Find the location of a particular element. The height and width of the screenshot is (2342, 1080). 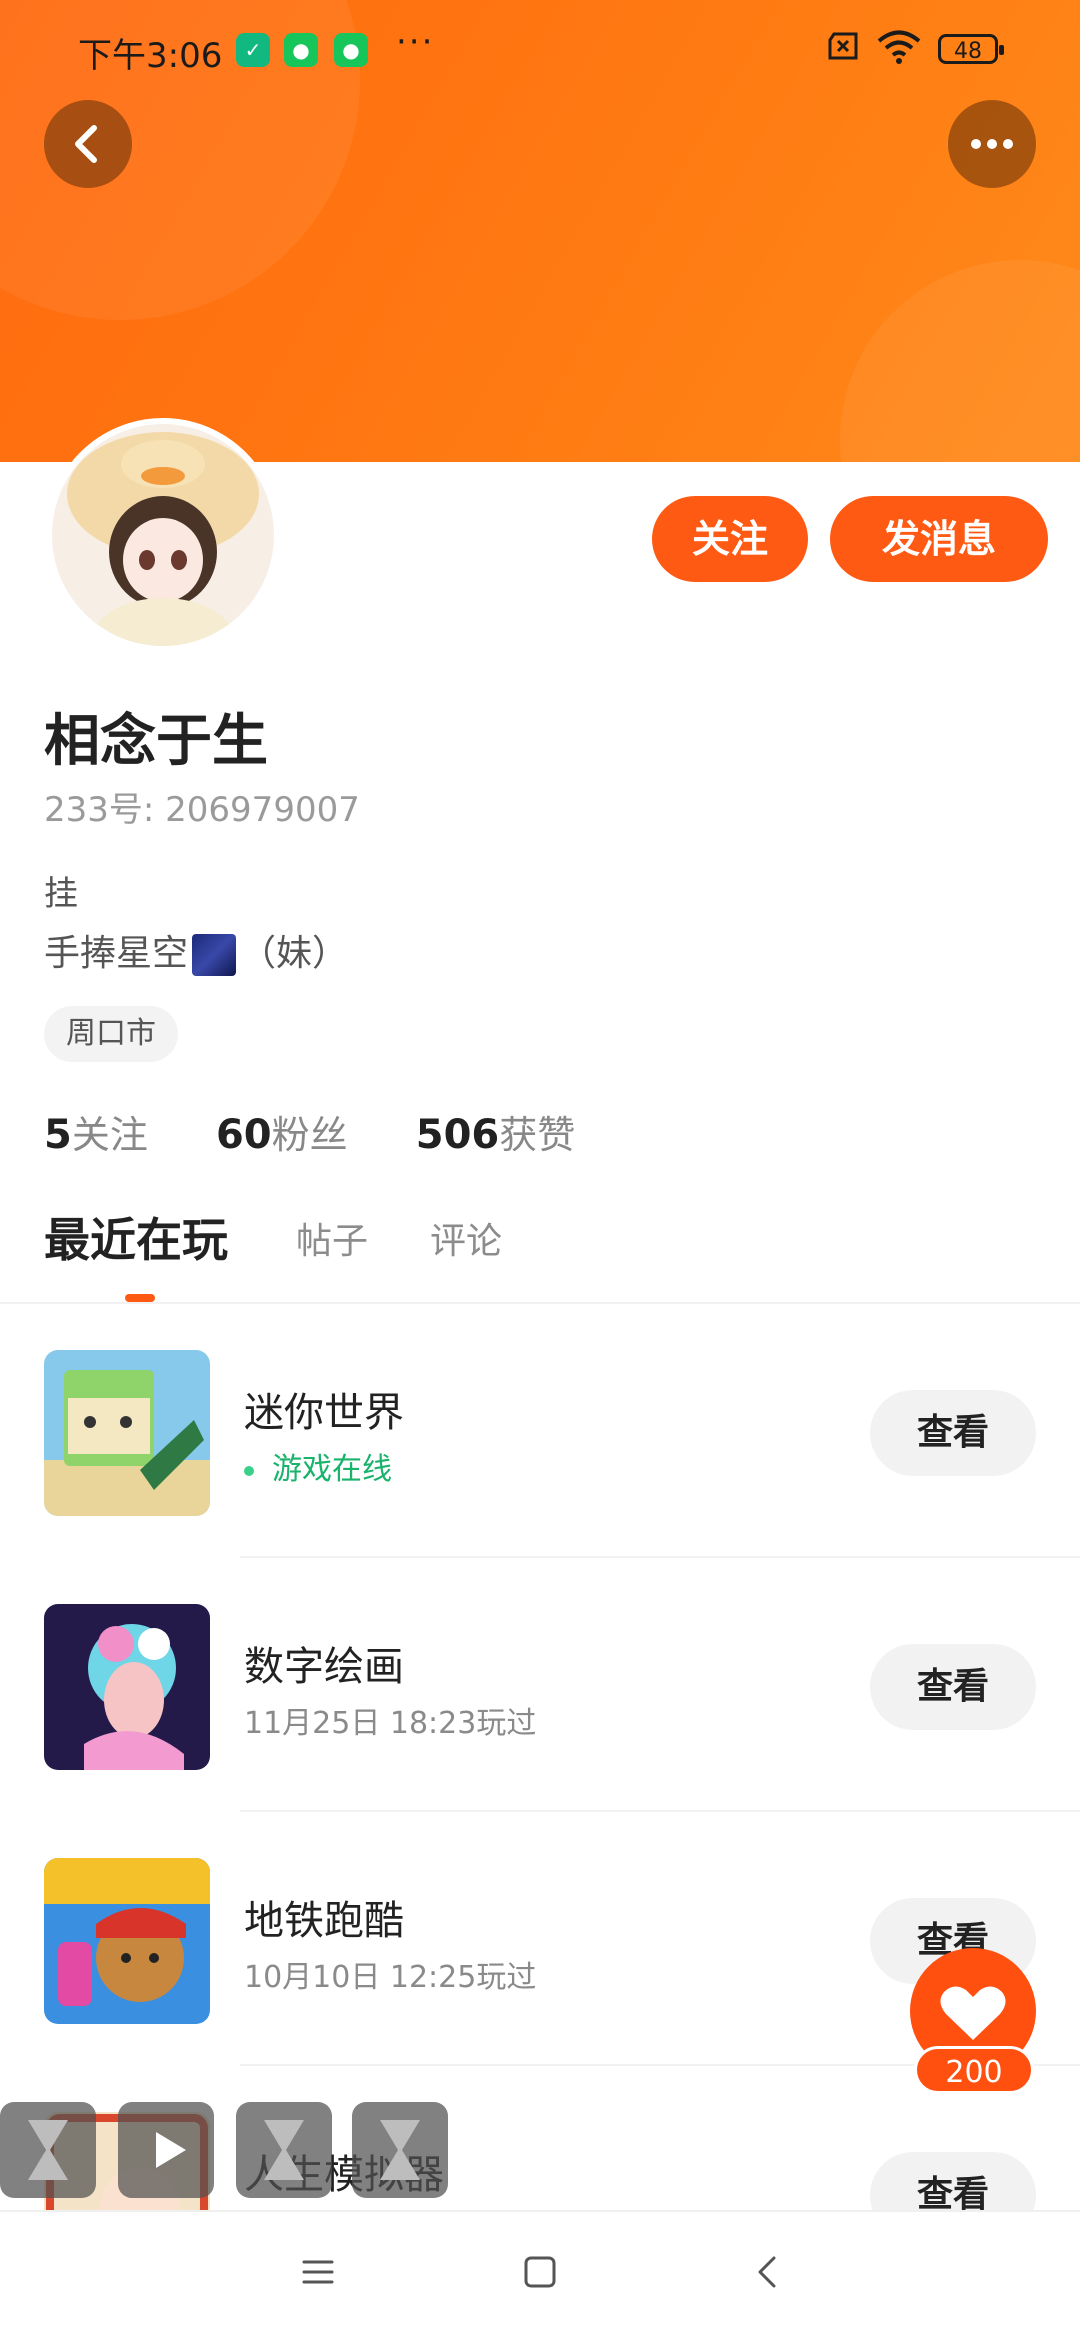

battery-indicator: 48 is located at coordinates (971, 49).